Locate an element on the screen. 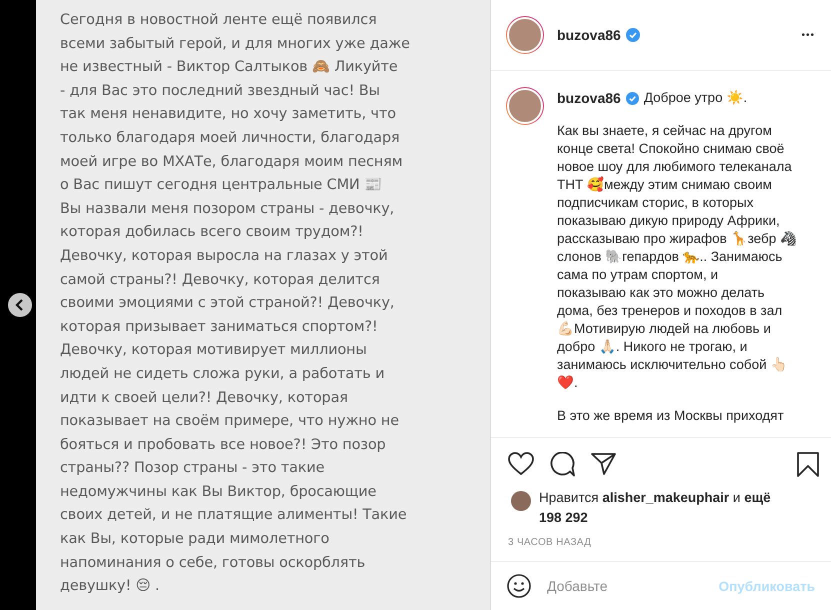  liker-avatar is located at coordinates (521, 501).